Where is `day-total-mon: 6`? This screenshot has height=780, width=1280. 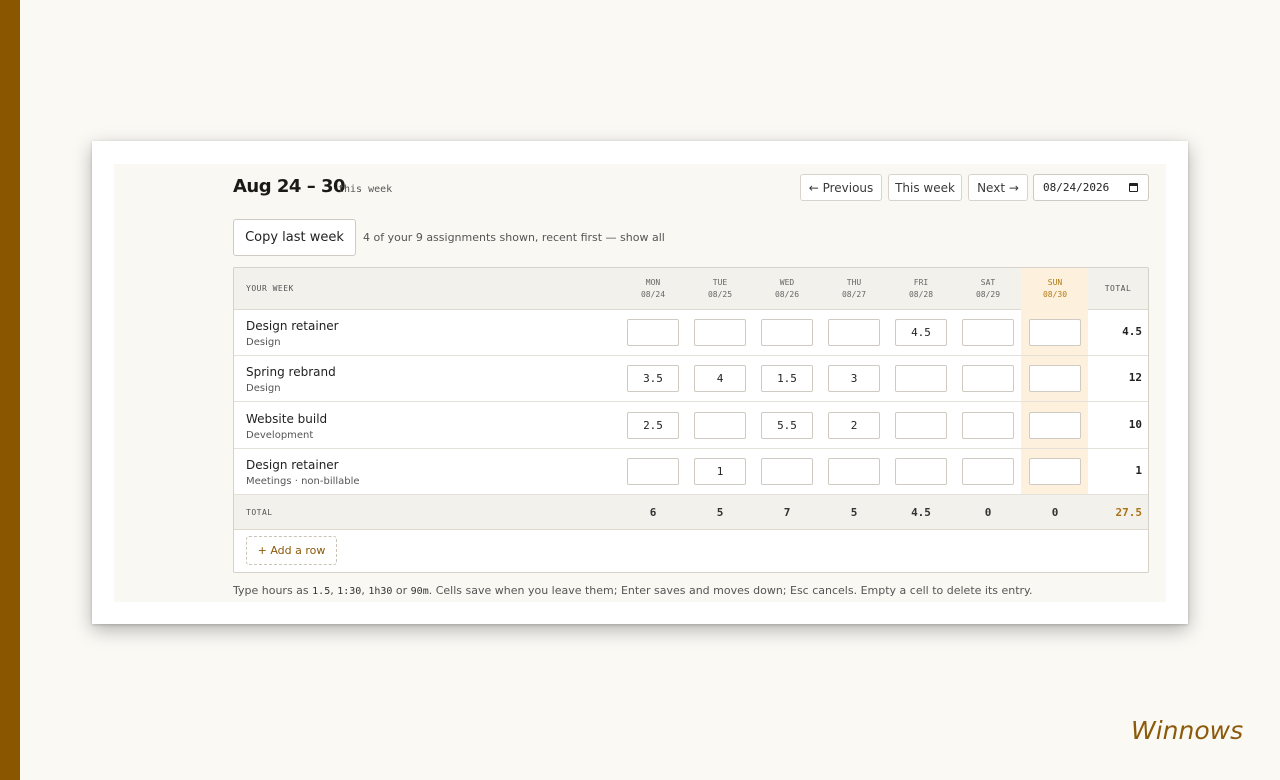
day-total-mon: 6 is located at coordinates (653, 512).